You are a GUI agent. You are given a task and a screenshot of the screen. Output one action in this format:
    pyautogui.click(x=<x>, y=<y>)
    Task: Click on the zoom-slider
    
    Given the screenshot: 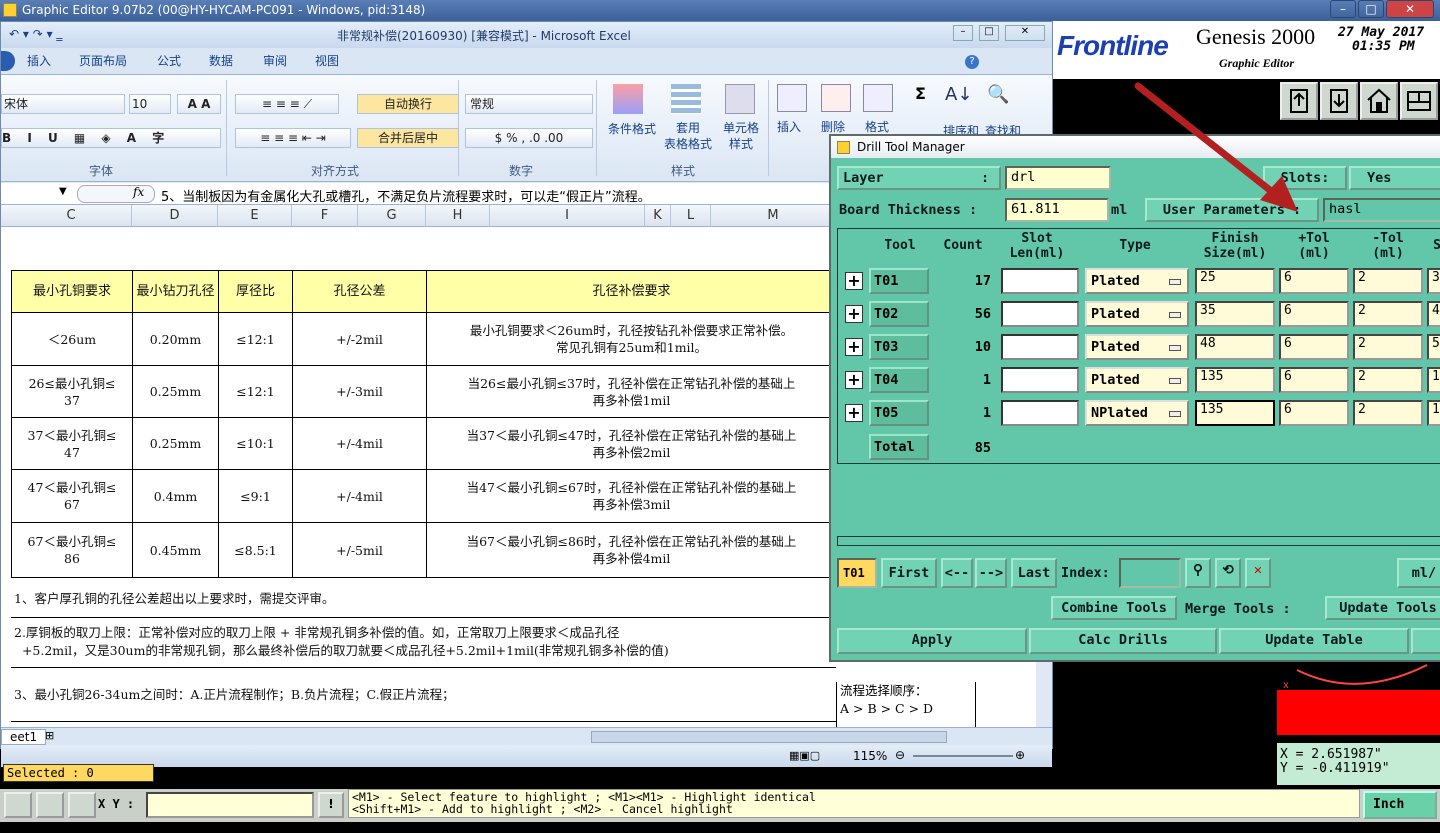 What is the action you would take?
    pyautogui.click(x=963, y=756)
    